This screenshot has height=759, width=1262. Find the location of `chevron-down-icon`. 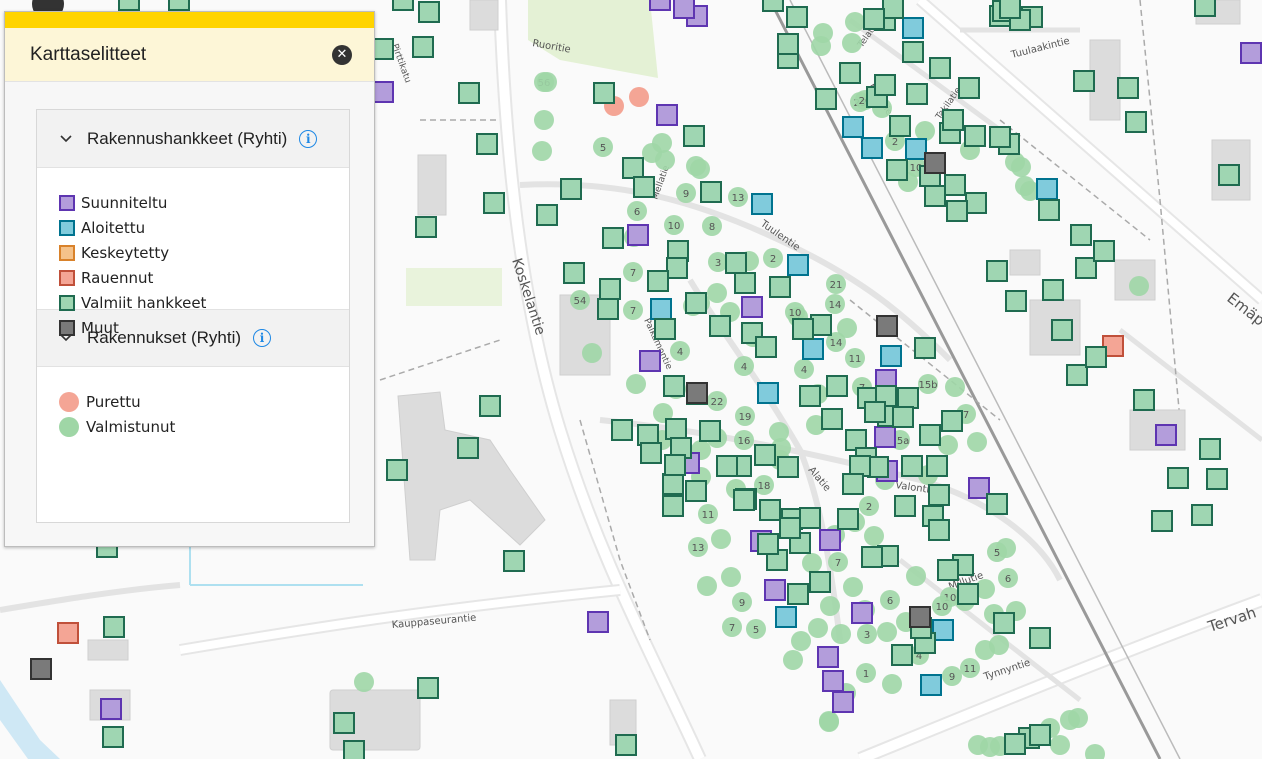

chevron-down-icon is located at coordinates (66, 338).